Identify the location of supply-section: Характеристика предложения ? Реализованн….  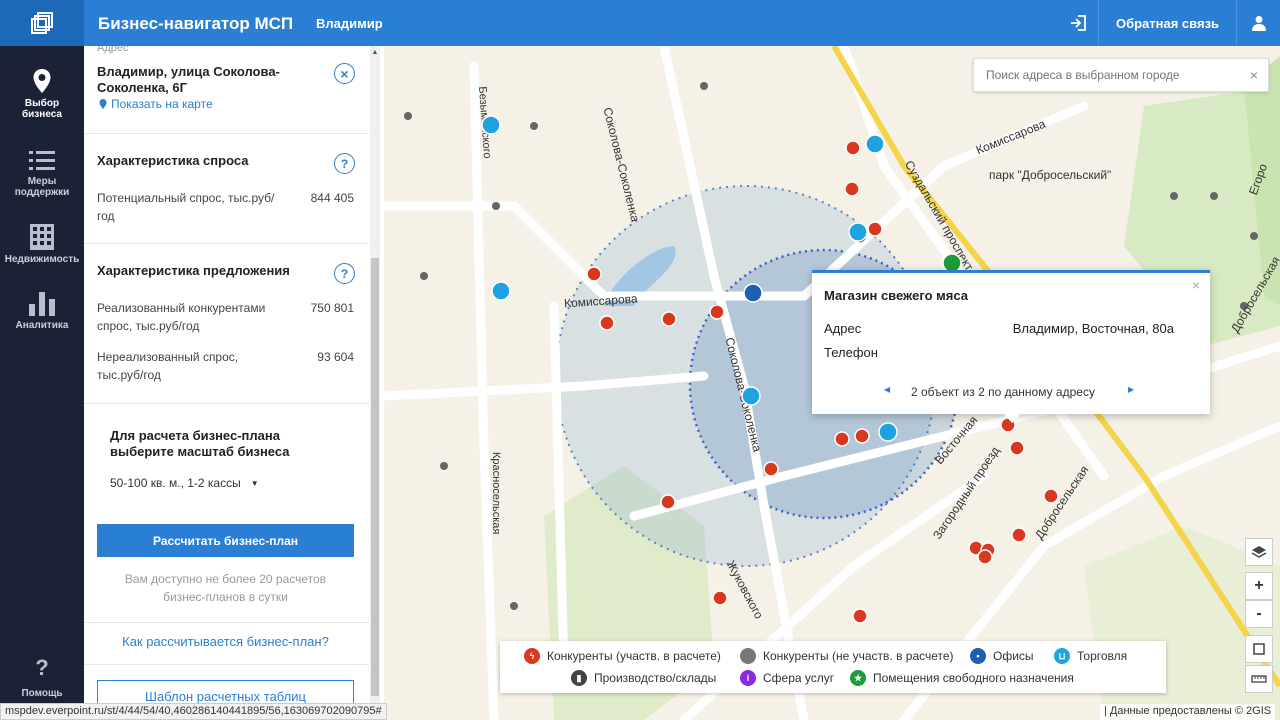
(226, 324).